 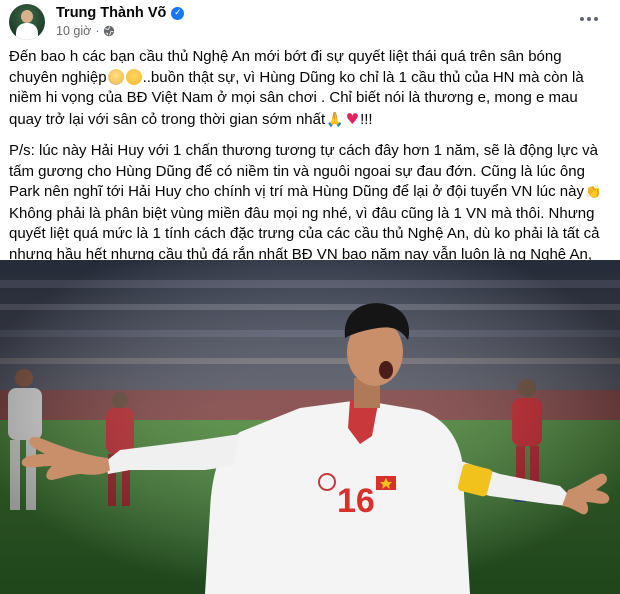 I want to click on post-meta: 10 giờ ·, so click(x=85, y=31).